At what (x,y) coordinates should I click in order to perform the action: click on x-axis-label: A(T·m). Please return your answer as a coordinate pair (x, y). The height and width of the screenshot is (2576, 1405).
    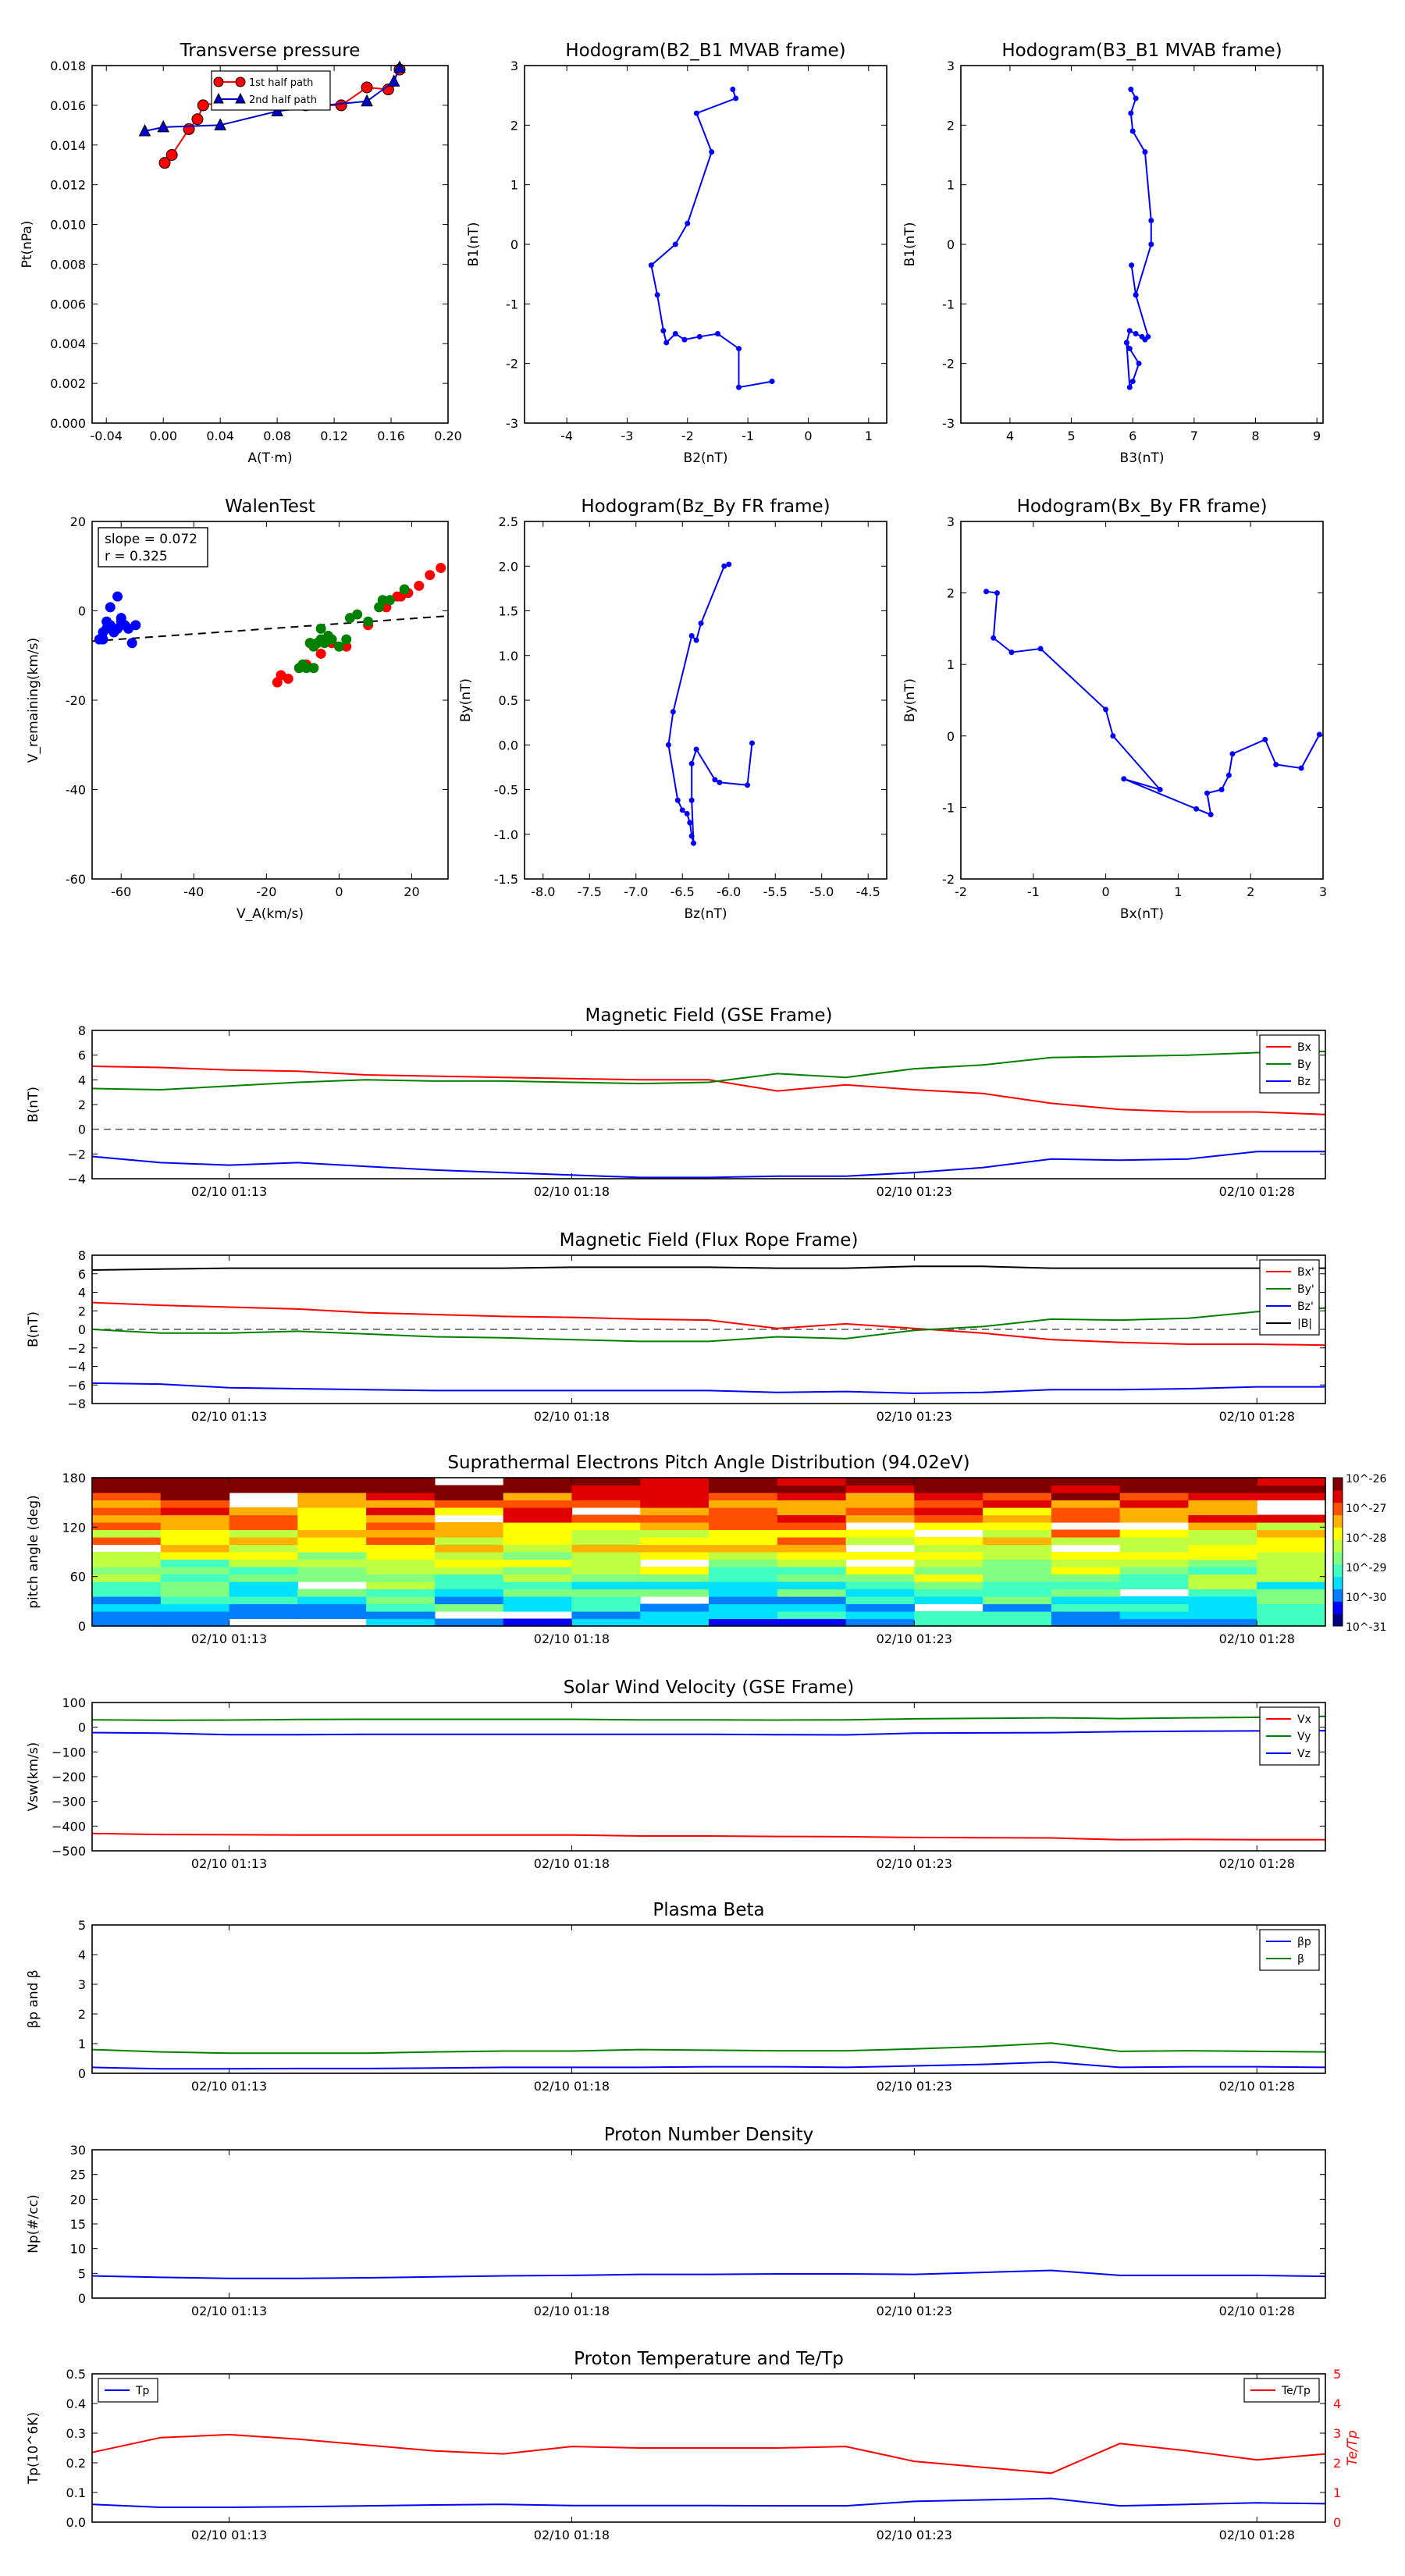
    Looking at the image, I should click on (270, 458).